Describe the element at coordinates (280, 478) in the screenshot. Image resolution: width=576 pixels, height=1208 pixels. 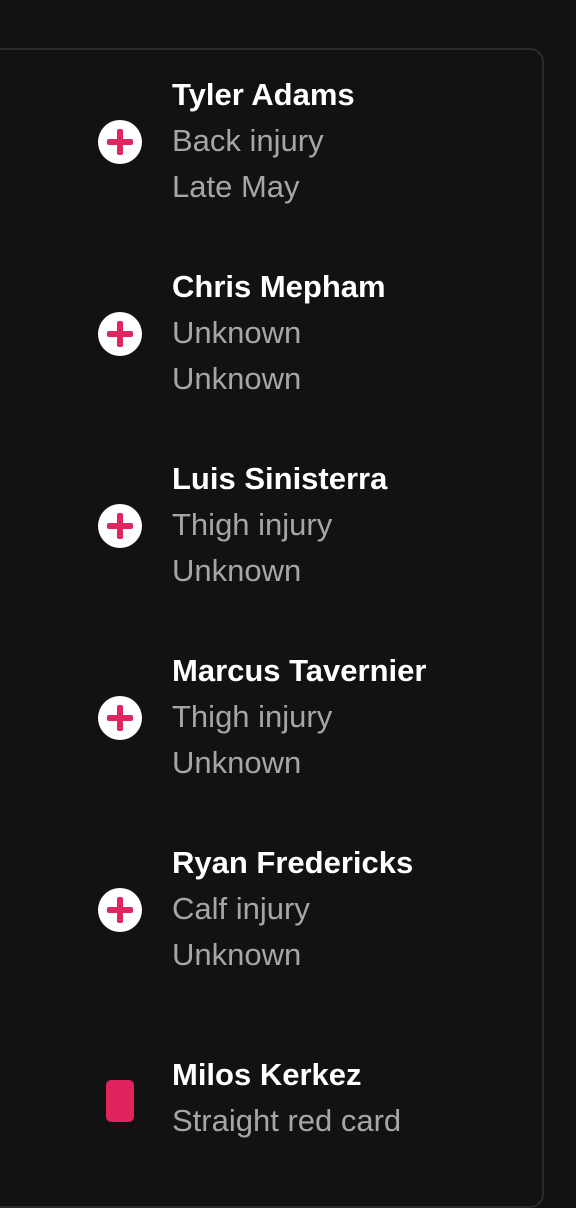
I see `player-name: Luis Sinisterra` at that location.